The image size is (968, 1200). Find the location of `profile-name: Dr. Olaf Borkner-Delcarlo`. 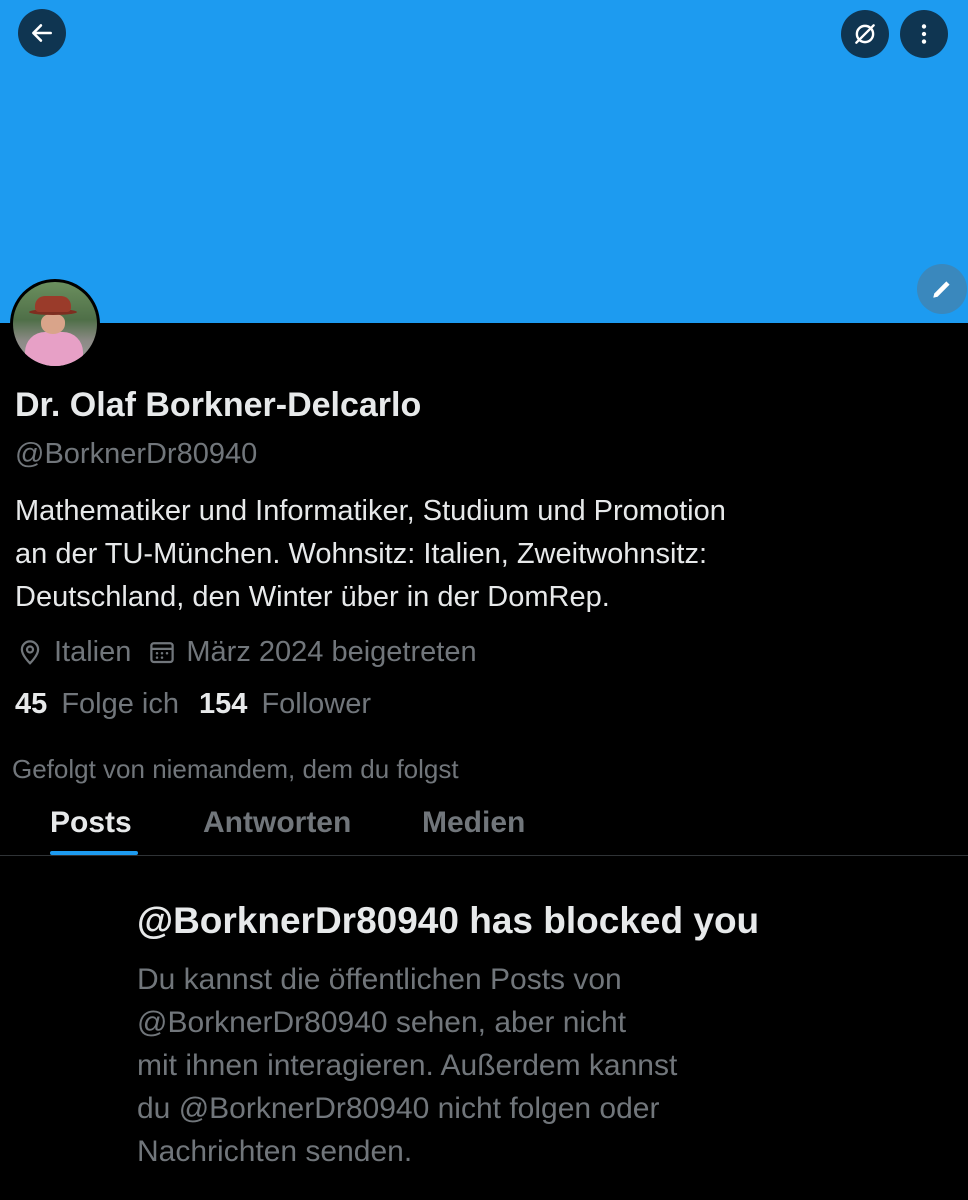

profile-name: Dr. Olaf Borkner-Delcarlo is located at coordinates (218, 405).